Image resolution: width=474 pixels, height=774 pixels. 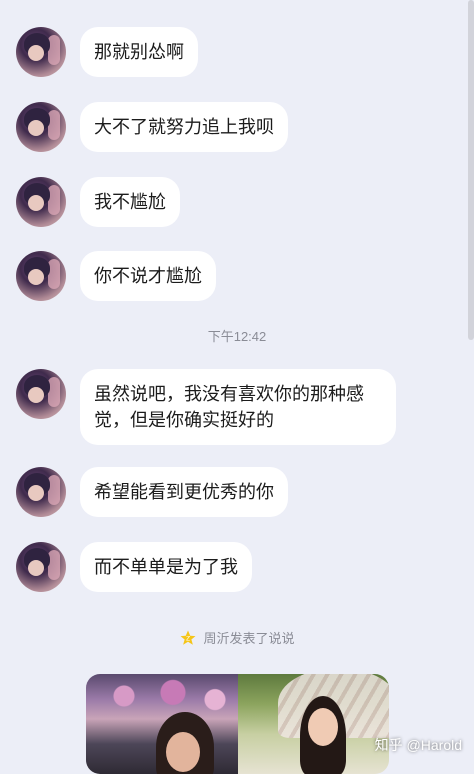 I want to click on message-bubble: 大不了就努力追上我呗, so click(x=184, y=127).